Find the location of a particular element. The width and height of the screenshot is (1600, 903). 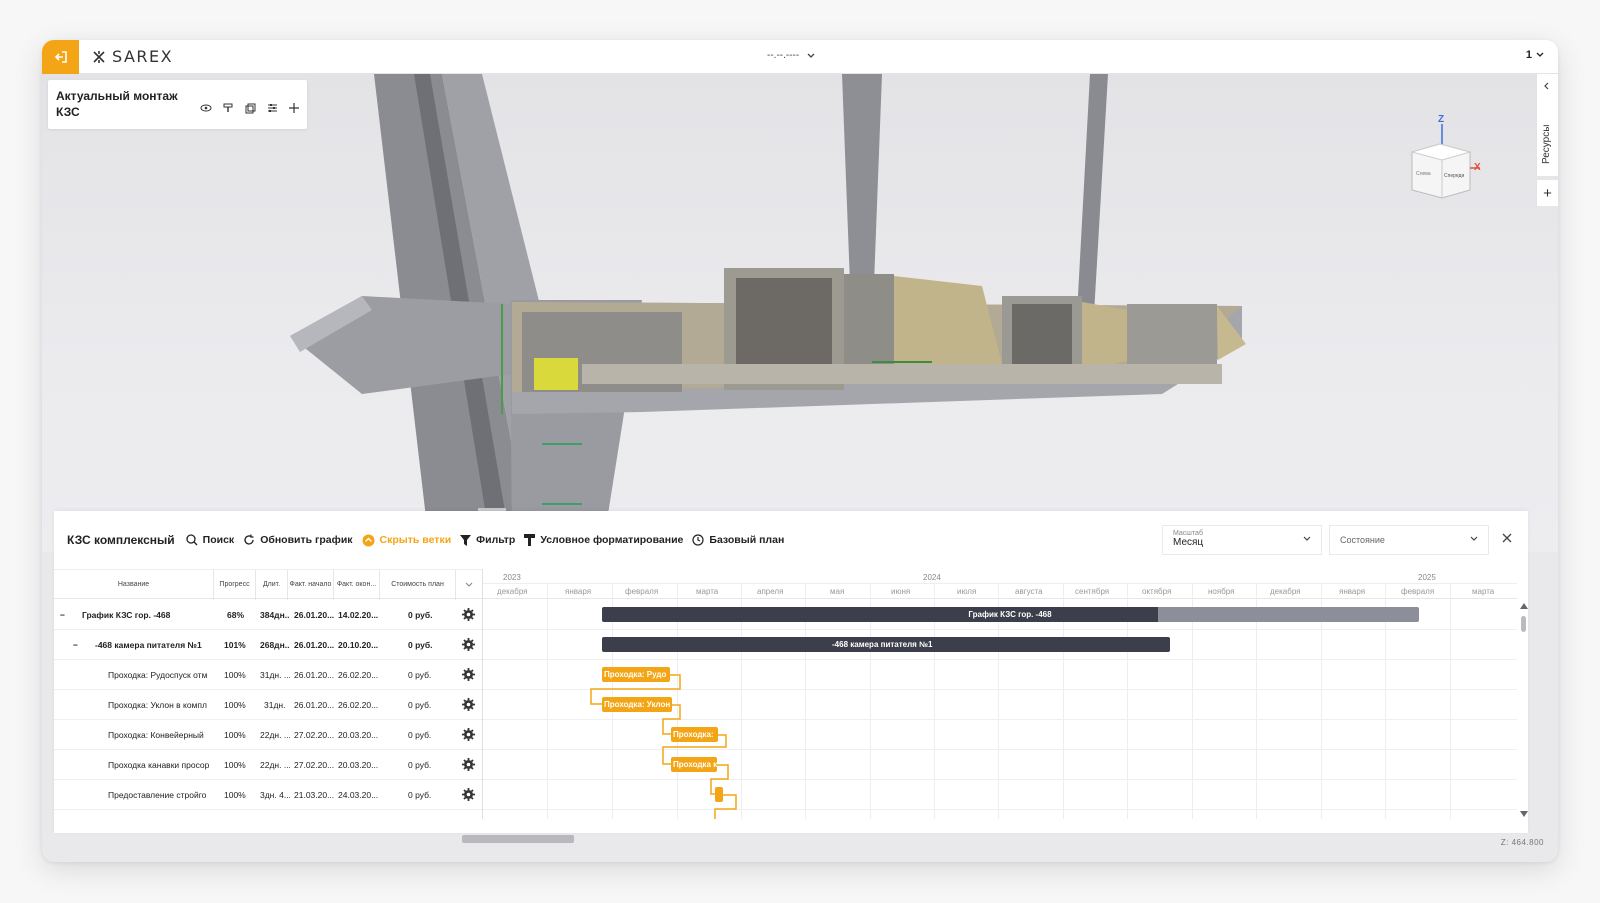

search-button: Поиск is located at coordinates (210, 540).